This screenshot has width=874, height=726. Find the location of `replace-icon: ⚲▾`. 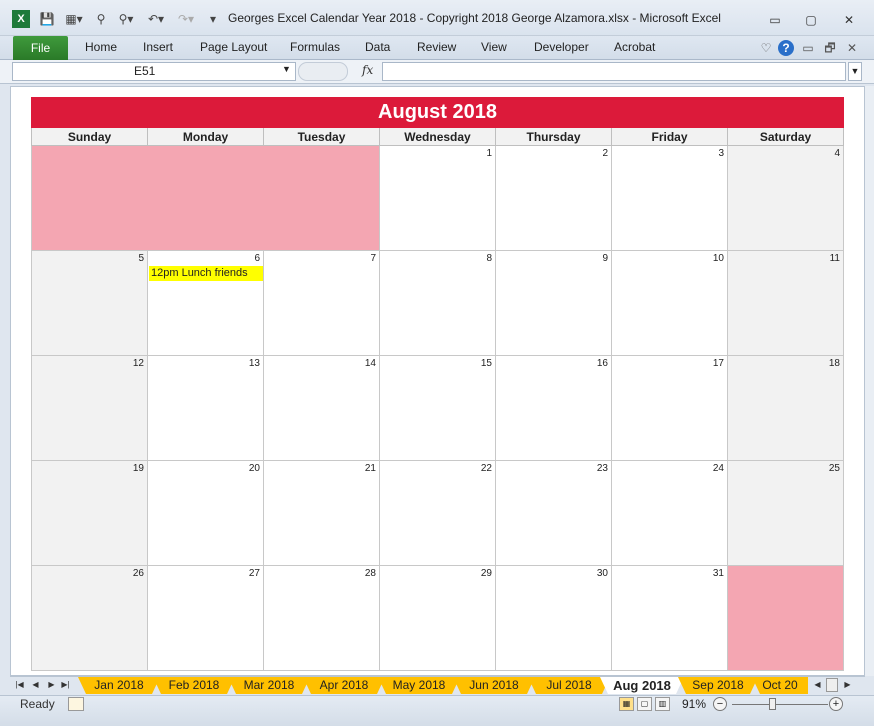

replace-icon: ⚲▾ is located at coordinates (126, 19).